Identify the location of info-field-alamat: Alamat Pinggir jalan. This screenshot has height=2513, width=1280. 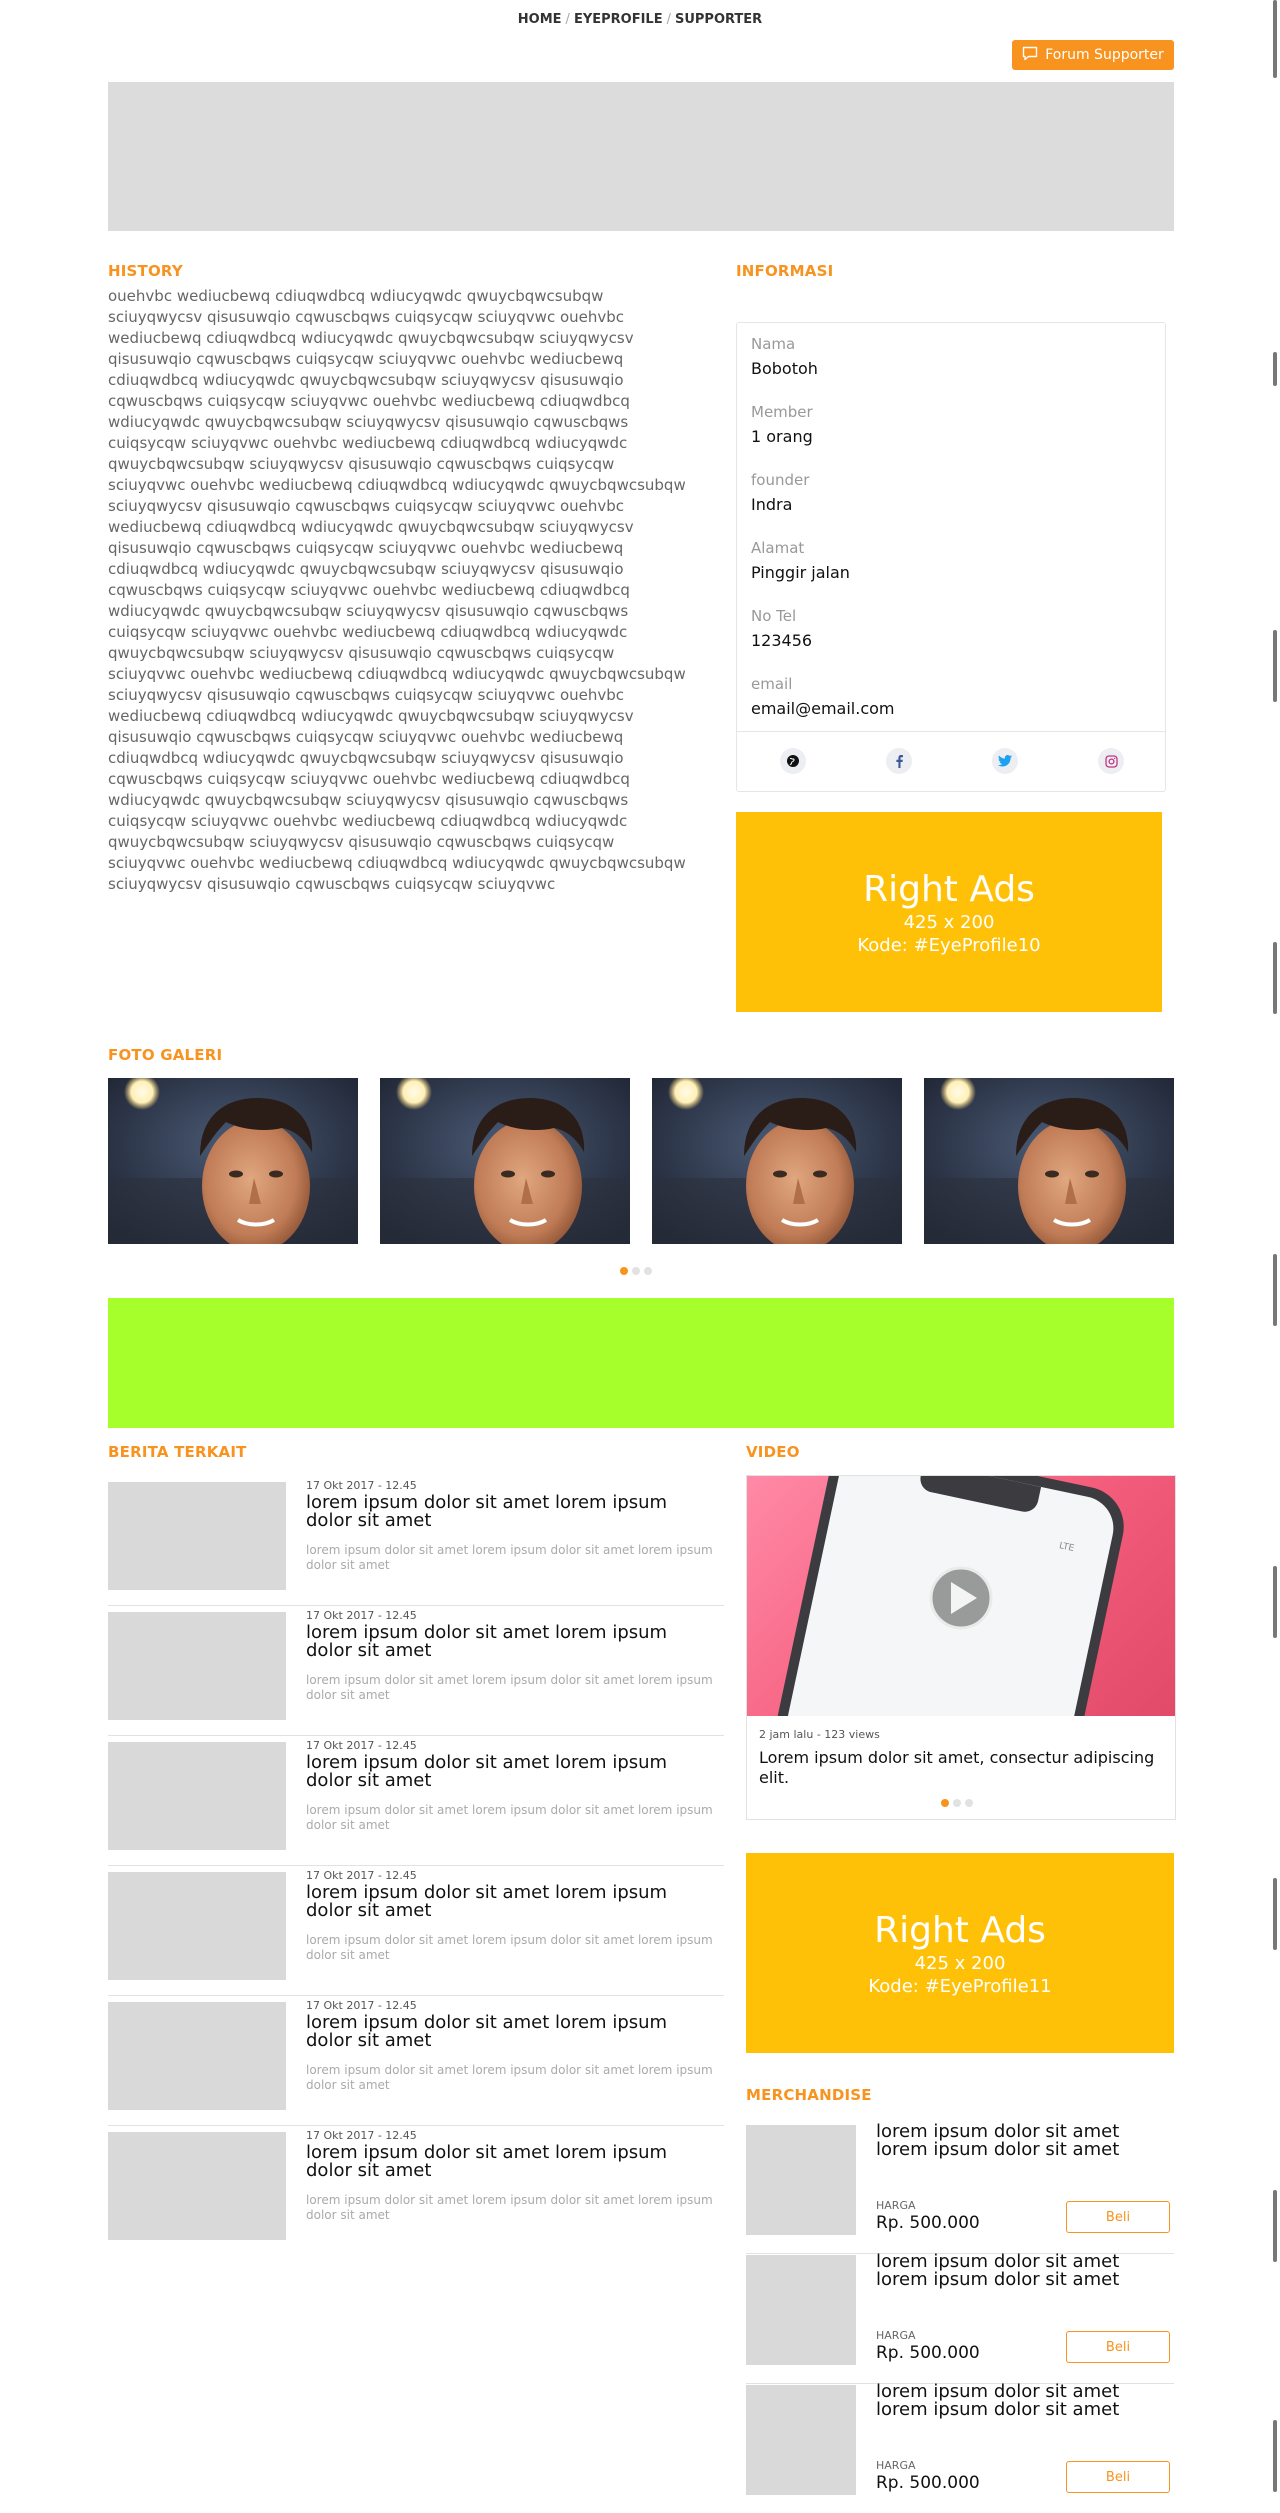
(800, 560).